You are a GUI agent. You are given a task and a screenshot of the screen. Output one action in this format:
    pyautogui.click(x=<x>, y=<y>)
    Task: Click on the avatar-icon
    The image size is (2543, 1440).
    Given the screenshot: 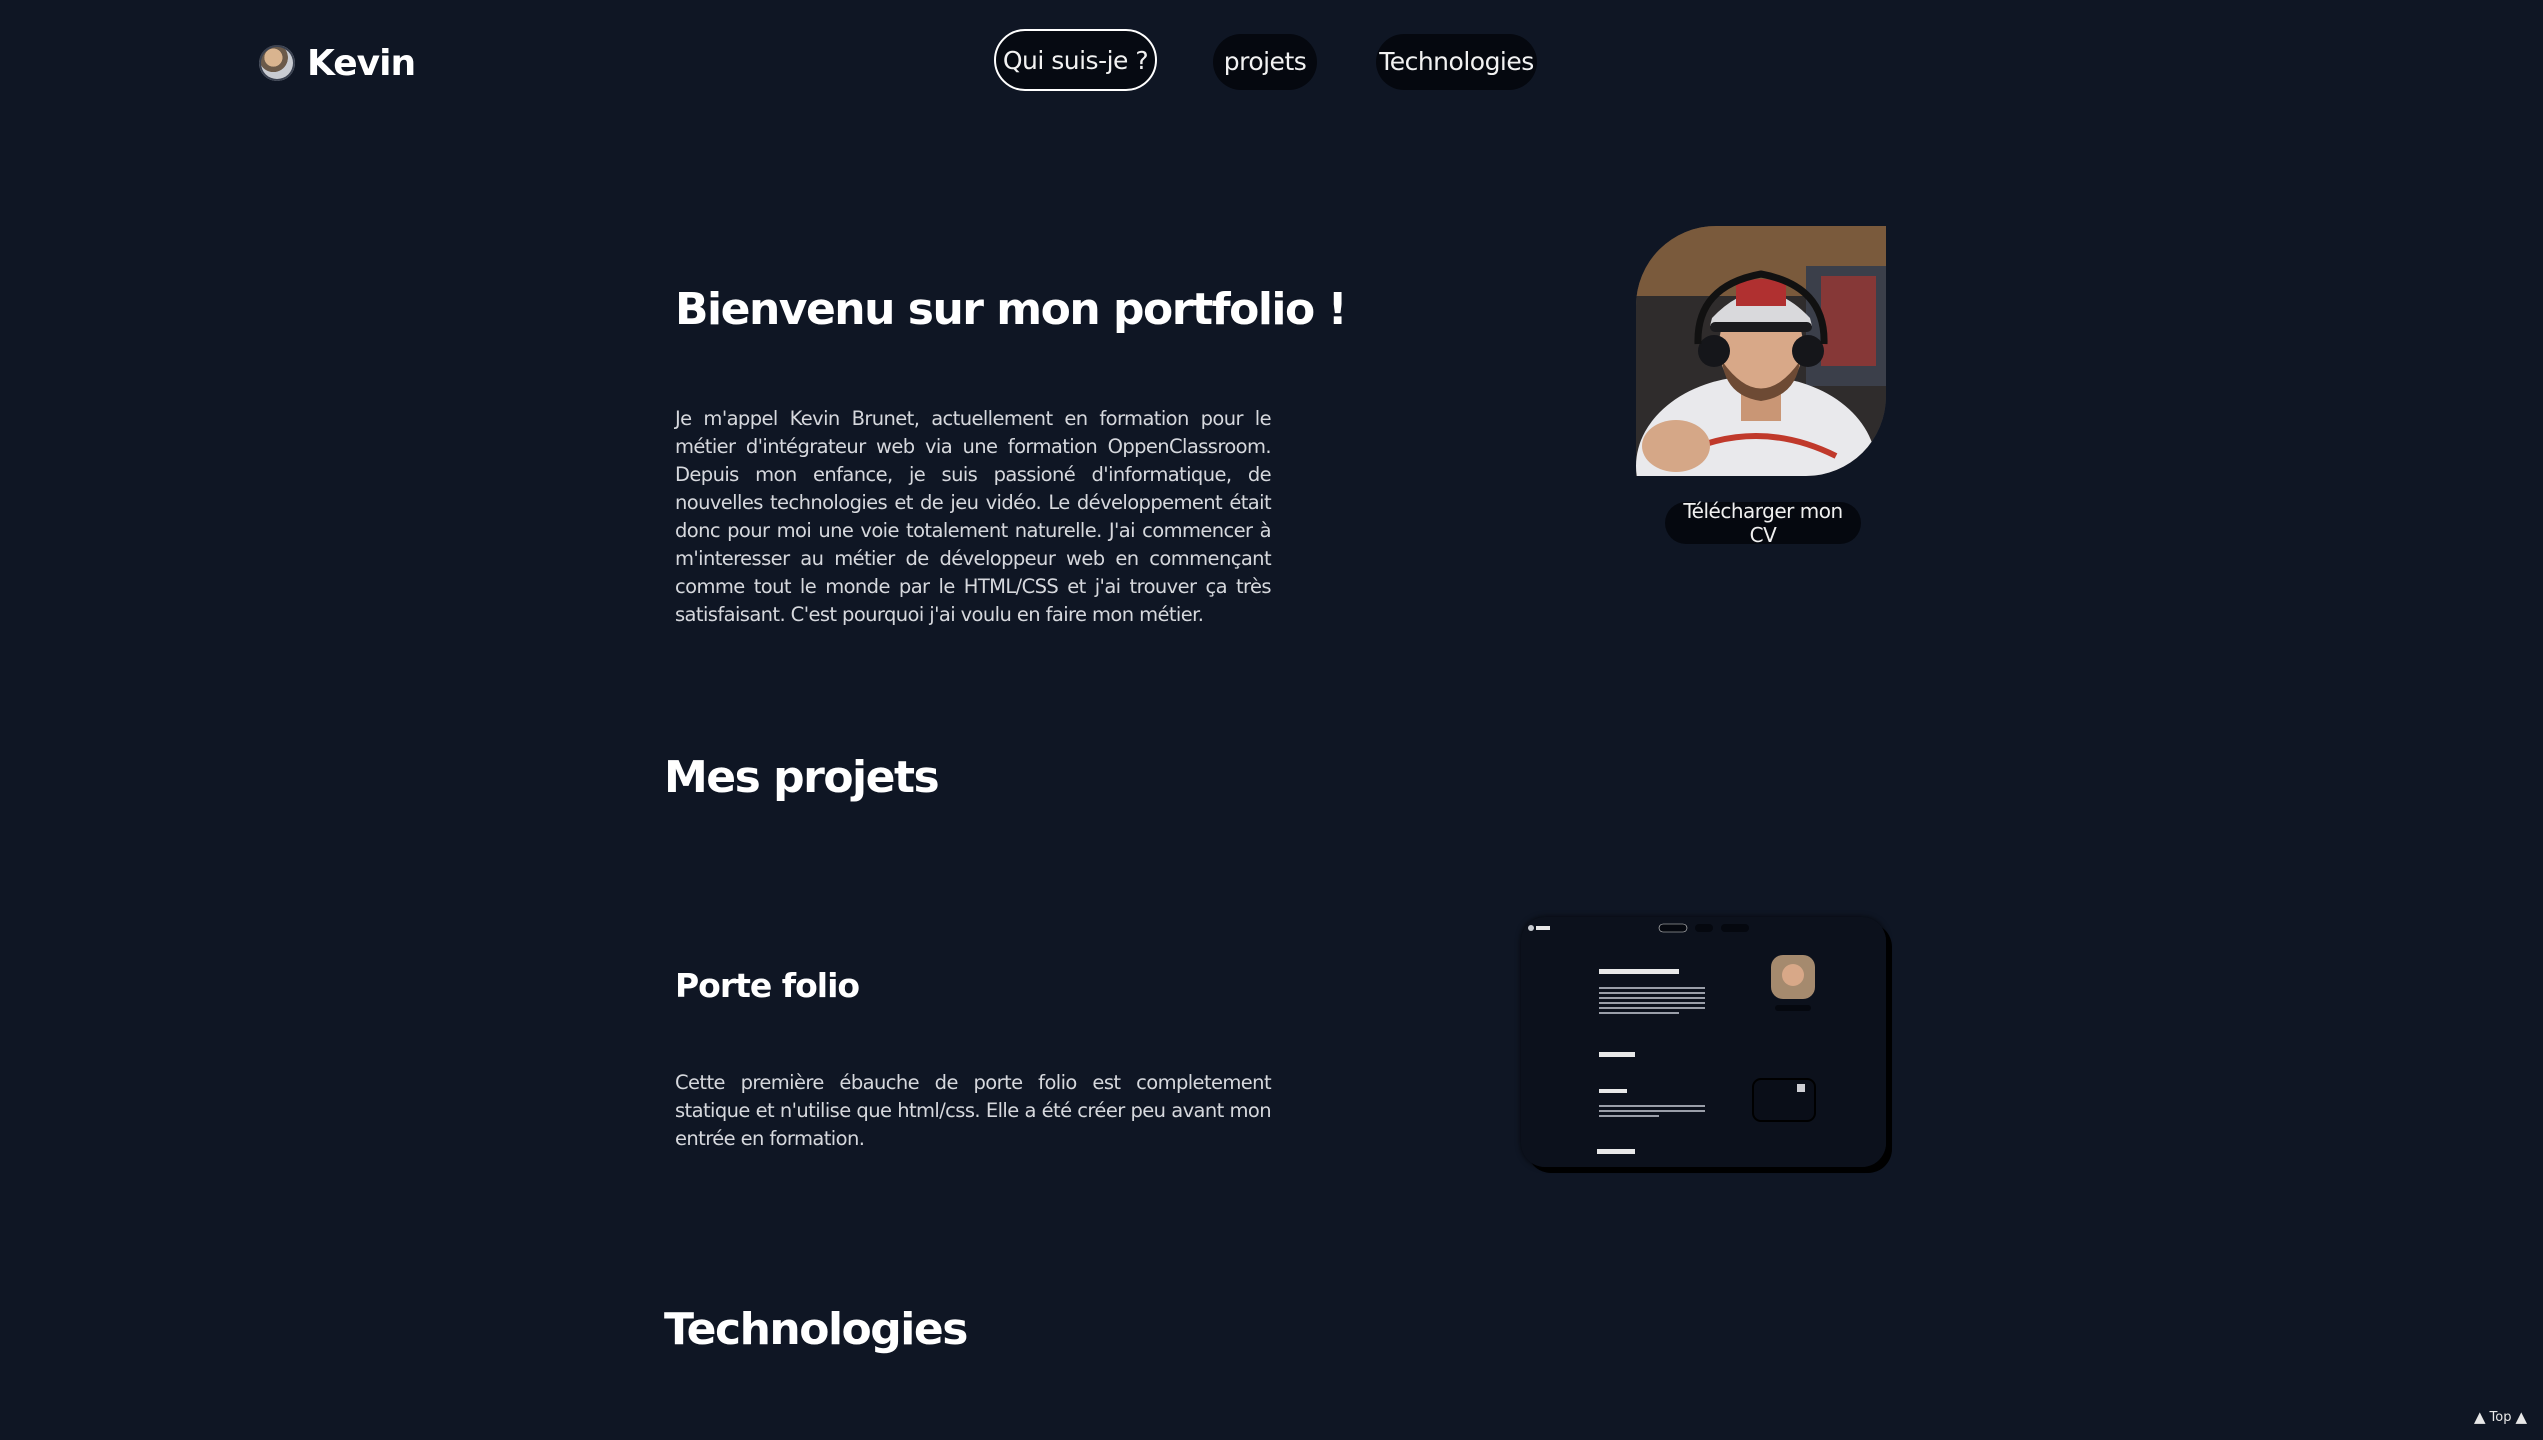 What is the action you would take?
    pyautogui.click(x=277, y=63)
    